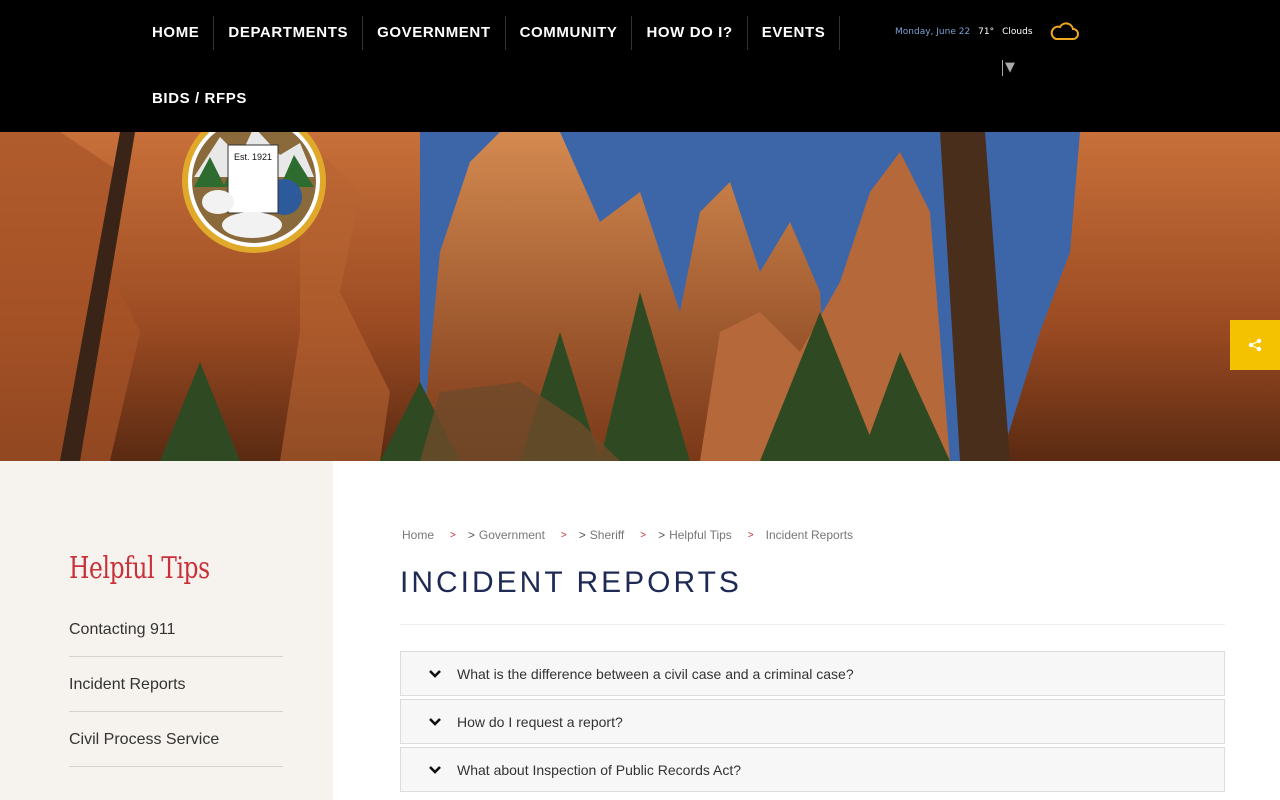 This screenshot has height=800, width=1280. Describe the element at coordinates (571, 582) in the screenshot. I see `page-title: INCIDENT REPORTS` at that location.